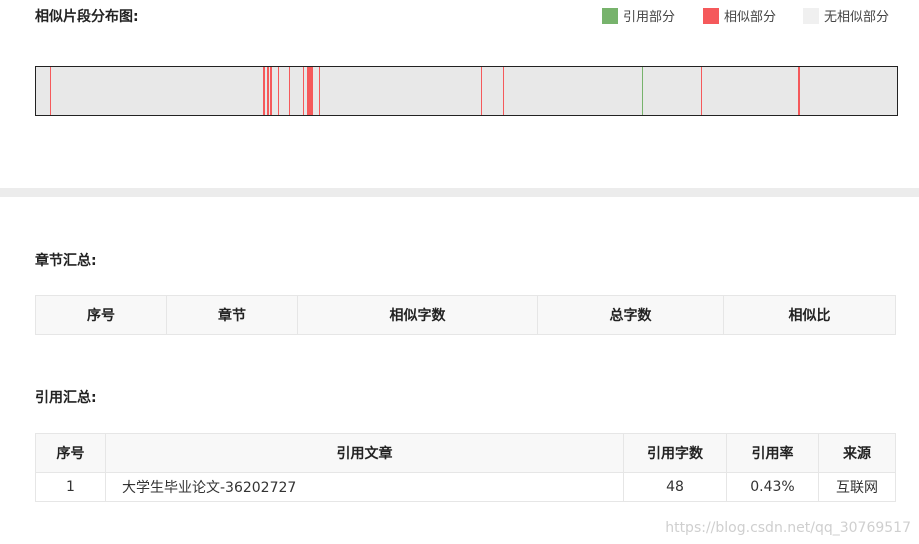 Image resolution: width=919 pixels, height=544 pixels. Describe the element at coordinates (66, 261) in the screenshot. I see `chapter-summary-title: 章节汇总:` at that location.